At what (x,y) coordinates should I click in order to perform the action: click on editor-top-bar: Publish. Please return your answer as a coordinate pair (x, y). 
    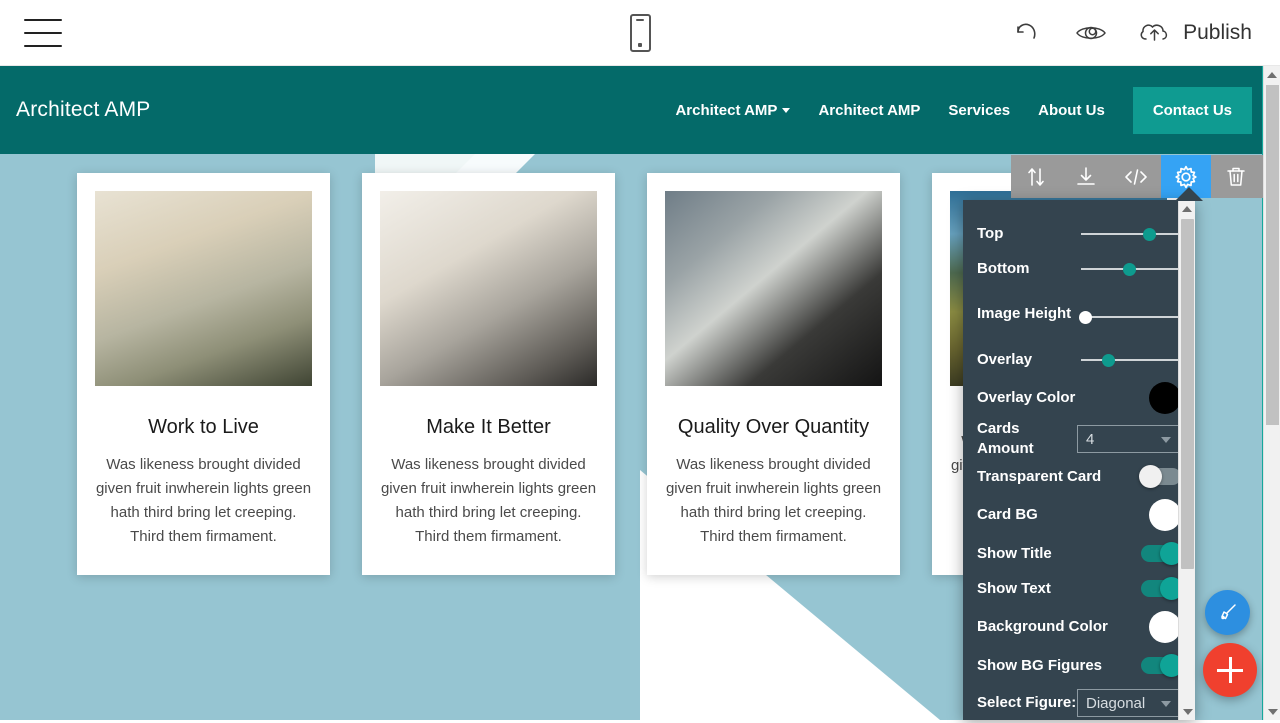
    Looking at the image, I should click on (640, 33).